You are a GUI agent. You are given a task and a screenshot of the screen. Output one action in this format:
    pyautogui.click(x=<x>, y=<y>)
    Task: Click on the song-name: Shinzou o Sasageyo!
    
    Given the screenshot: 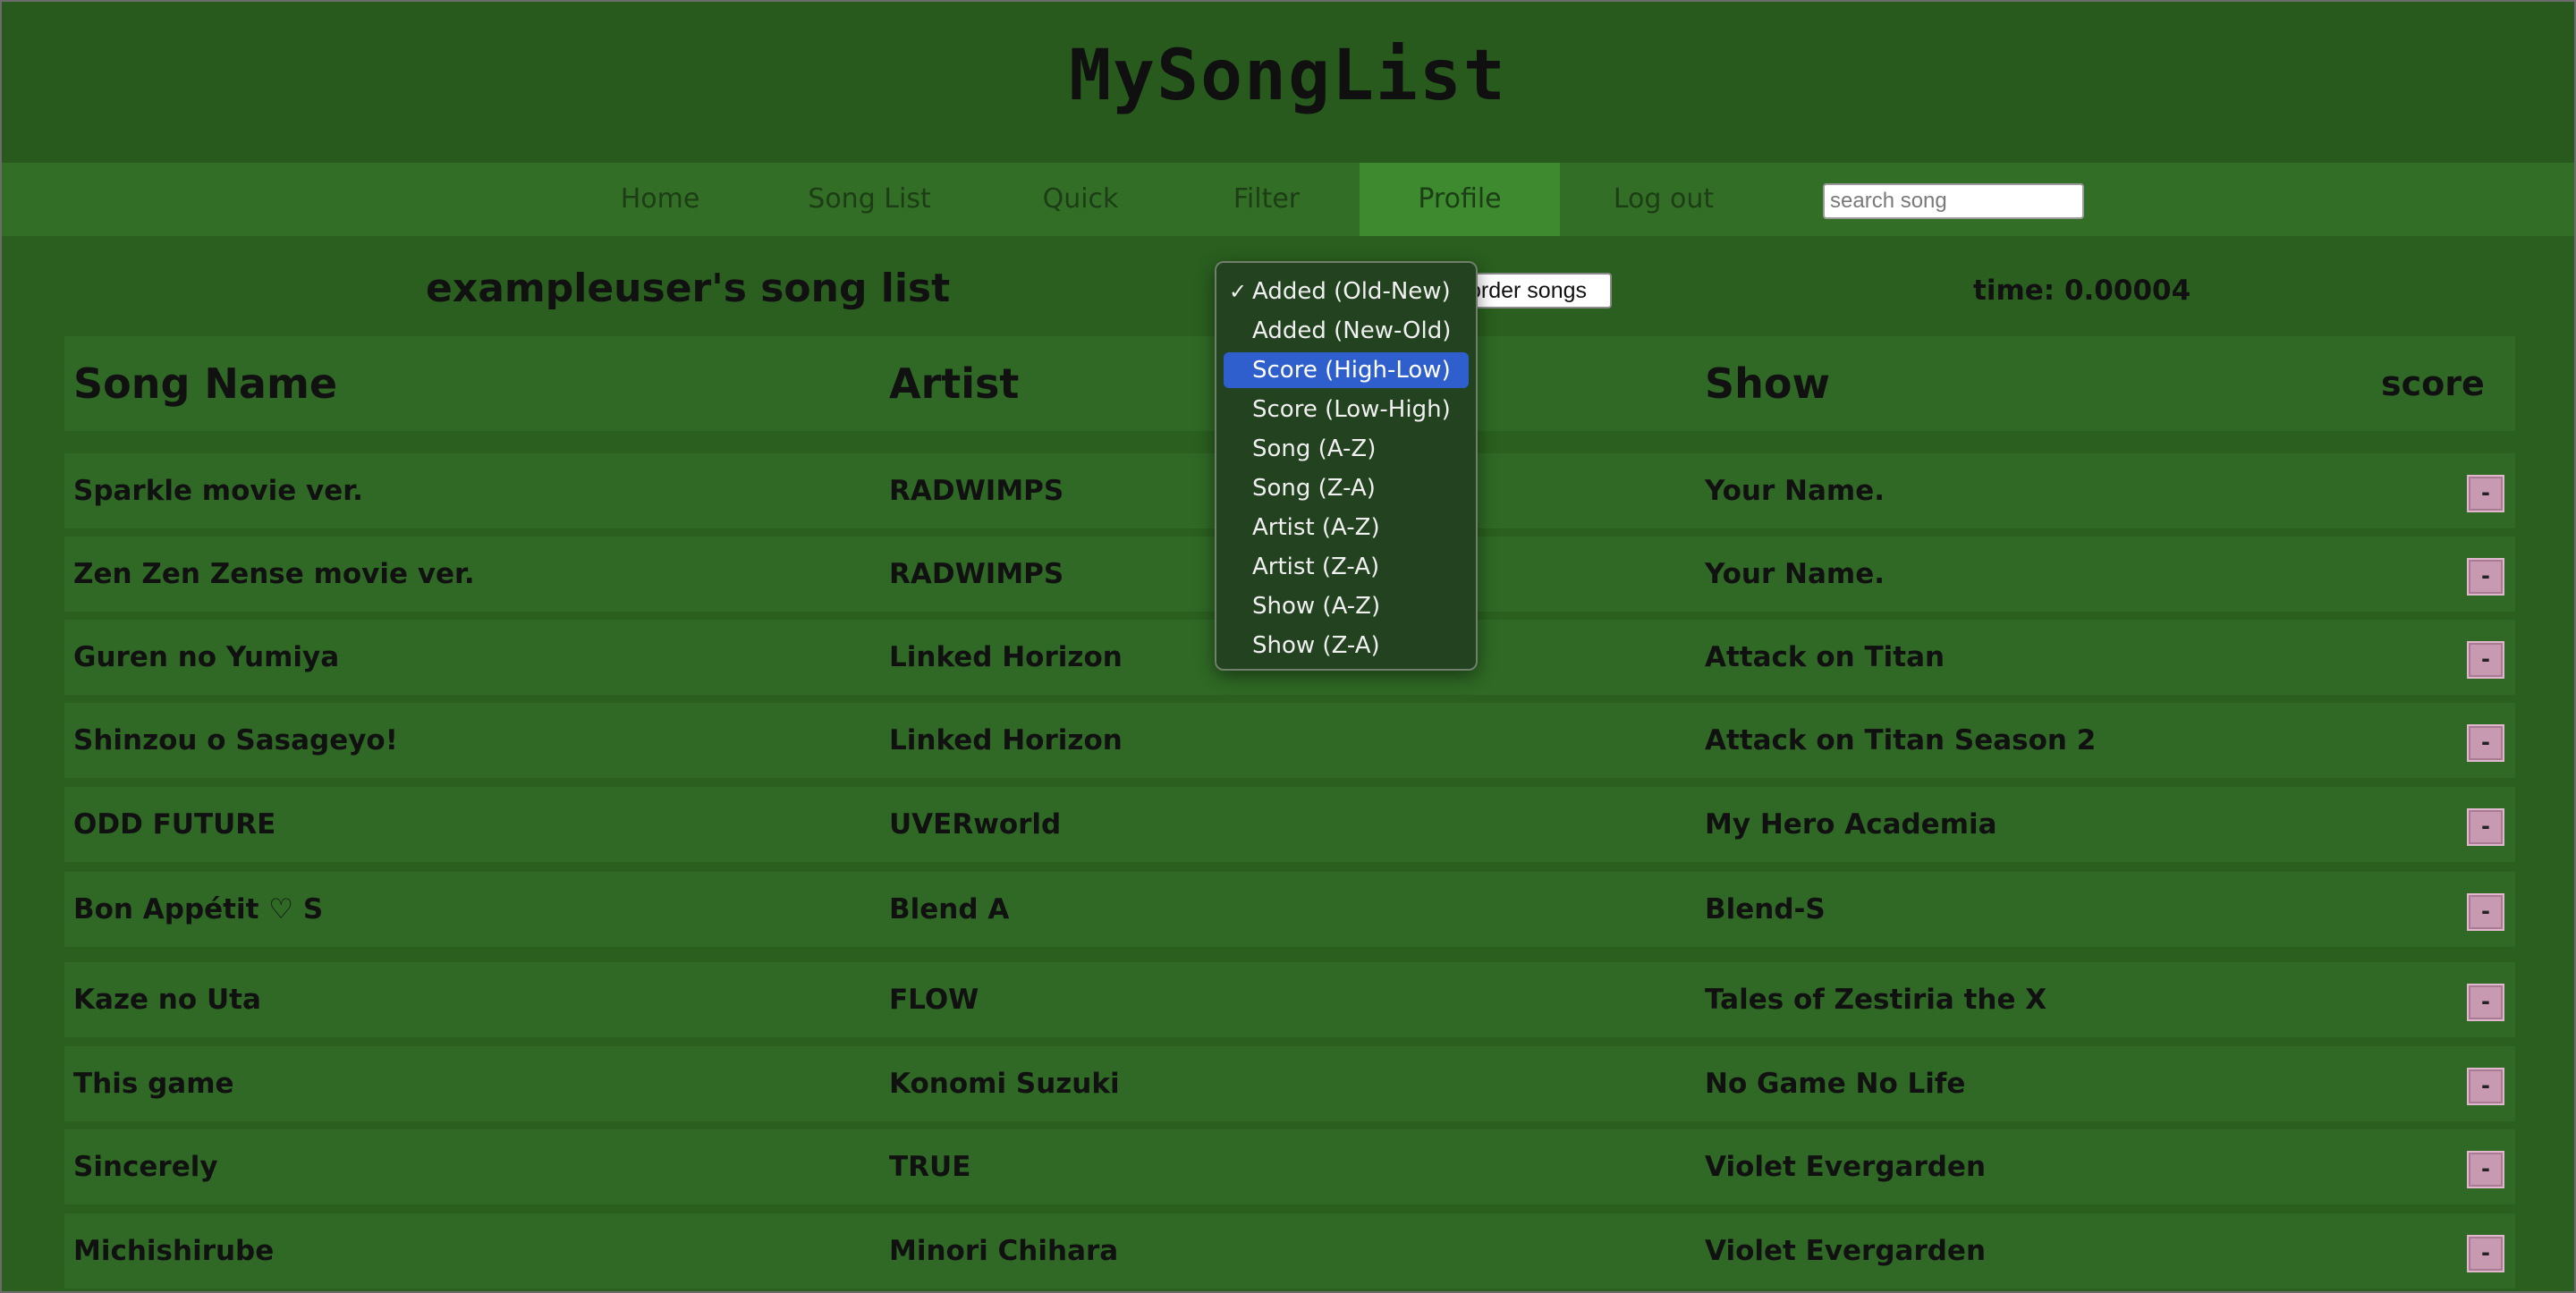 What is the action you would take?
    pyautogui.click(x=235, y=740)
    